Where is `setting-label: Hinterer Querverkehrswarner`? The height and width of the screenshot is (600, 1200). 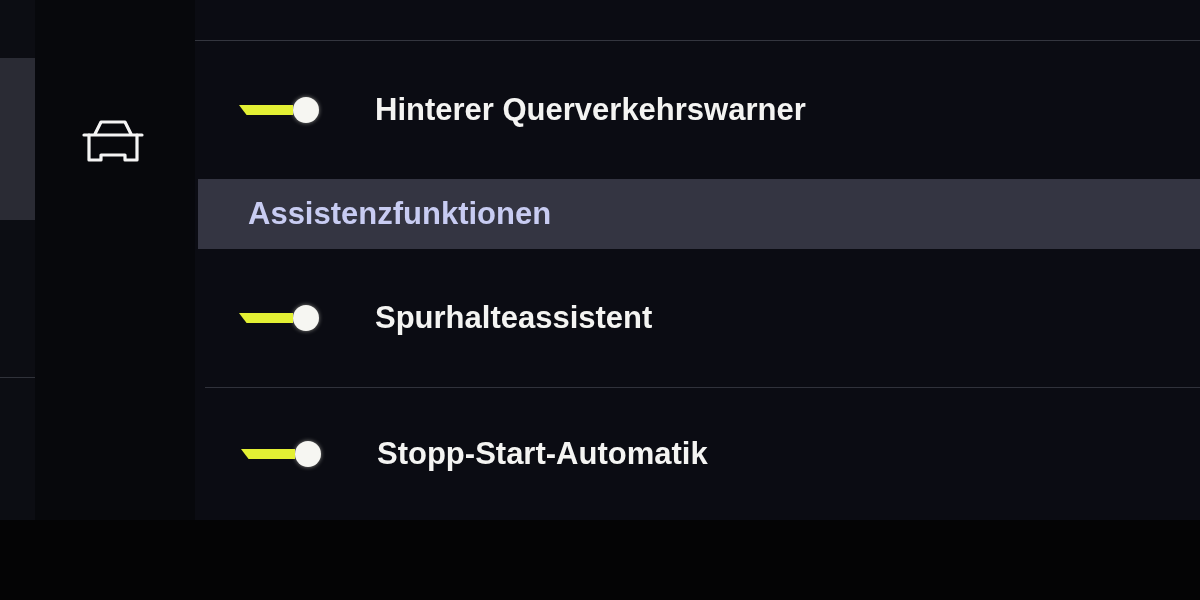
setting-label: Hinterer Querverkehrswarner is located at coordinates (590, 110).